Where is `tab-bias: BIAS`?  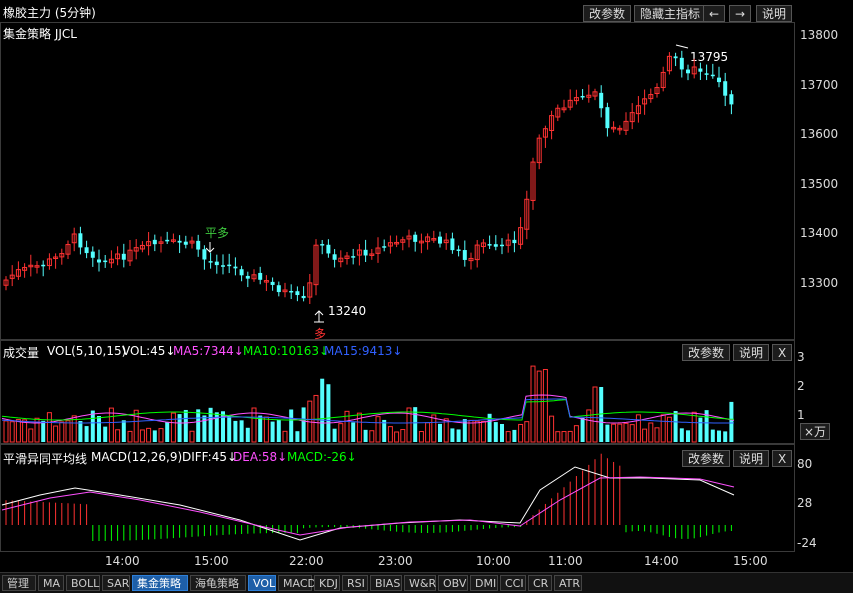 tab-bias: BIAS is located at coordinates (386, 583).